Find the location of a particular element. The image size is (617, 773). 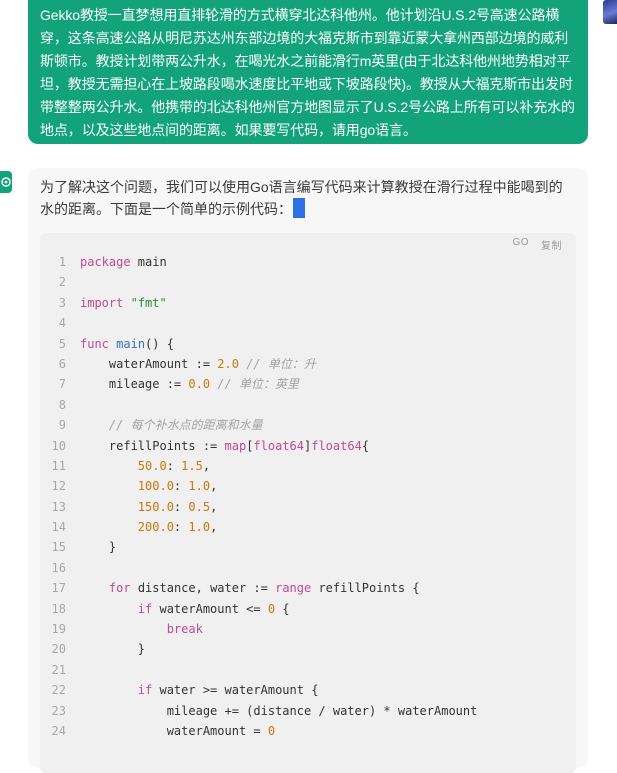

code-token: refillPoints { is located at coordinates (365, 588).